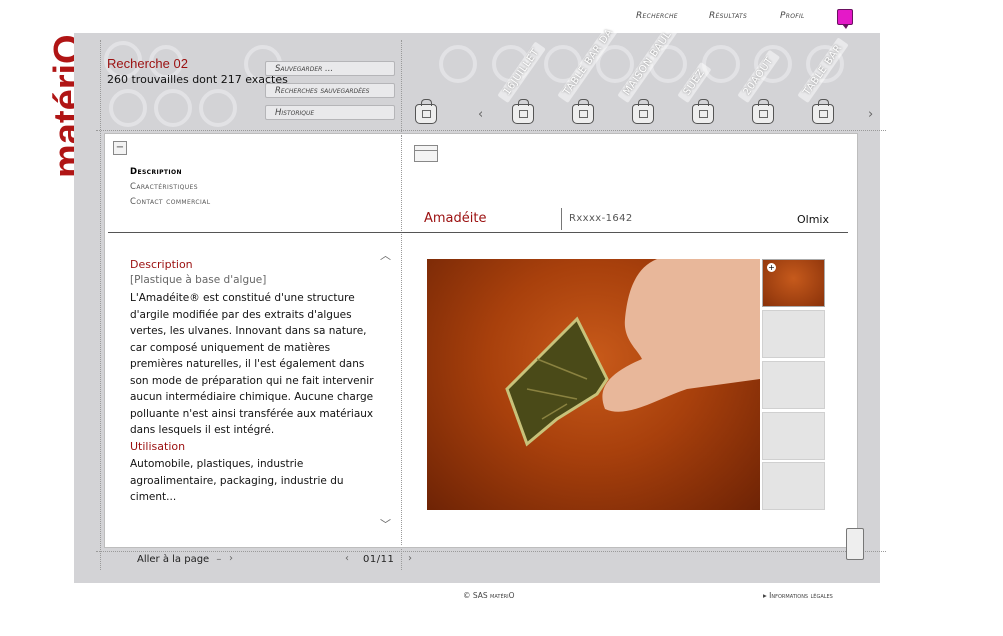  What do you see at coordinates (330, 90) in the screenshot?
I see `saved-searches-button: Recherches sauvegardées` at bounding box center [330, 90].